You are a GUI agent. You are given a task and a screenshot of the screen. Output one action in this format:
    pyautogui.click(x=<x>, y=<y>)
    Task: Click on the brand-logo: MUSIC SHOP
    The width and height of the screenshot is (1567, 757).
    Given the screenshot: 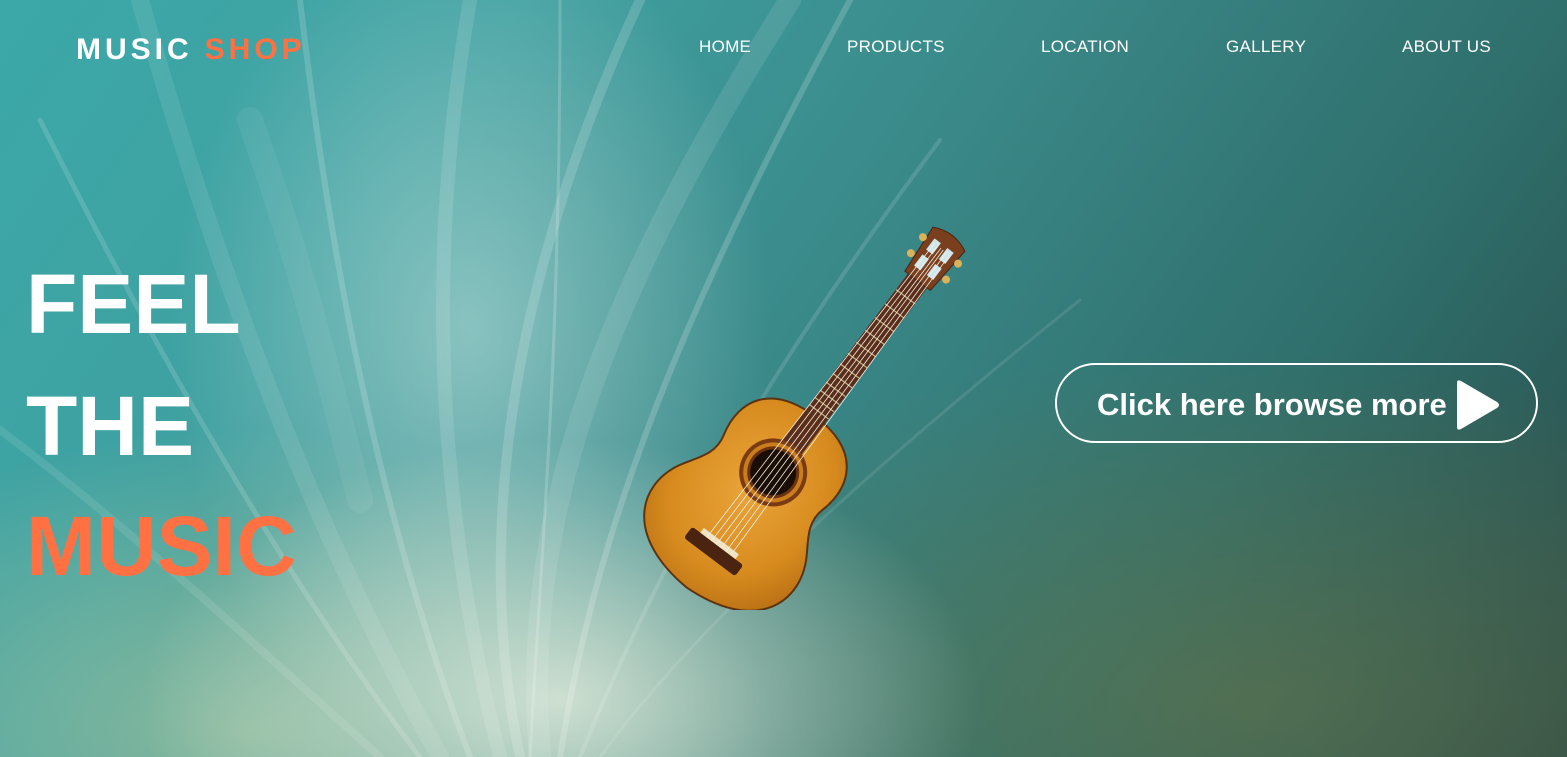 What is the action you would take?
    pyautogui.click(x=191, y=50)
    